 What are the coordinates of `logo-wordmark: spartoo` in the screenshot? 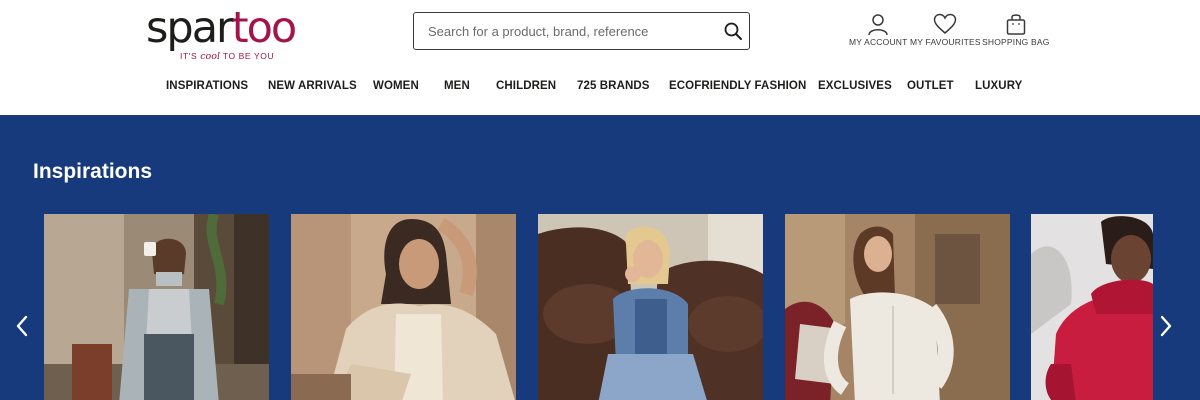 It's located at (221, 28).